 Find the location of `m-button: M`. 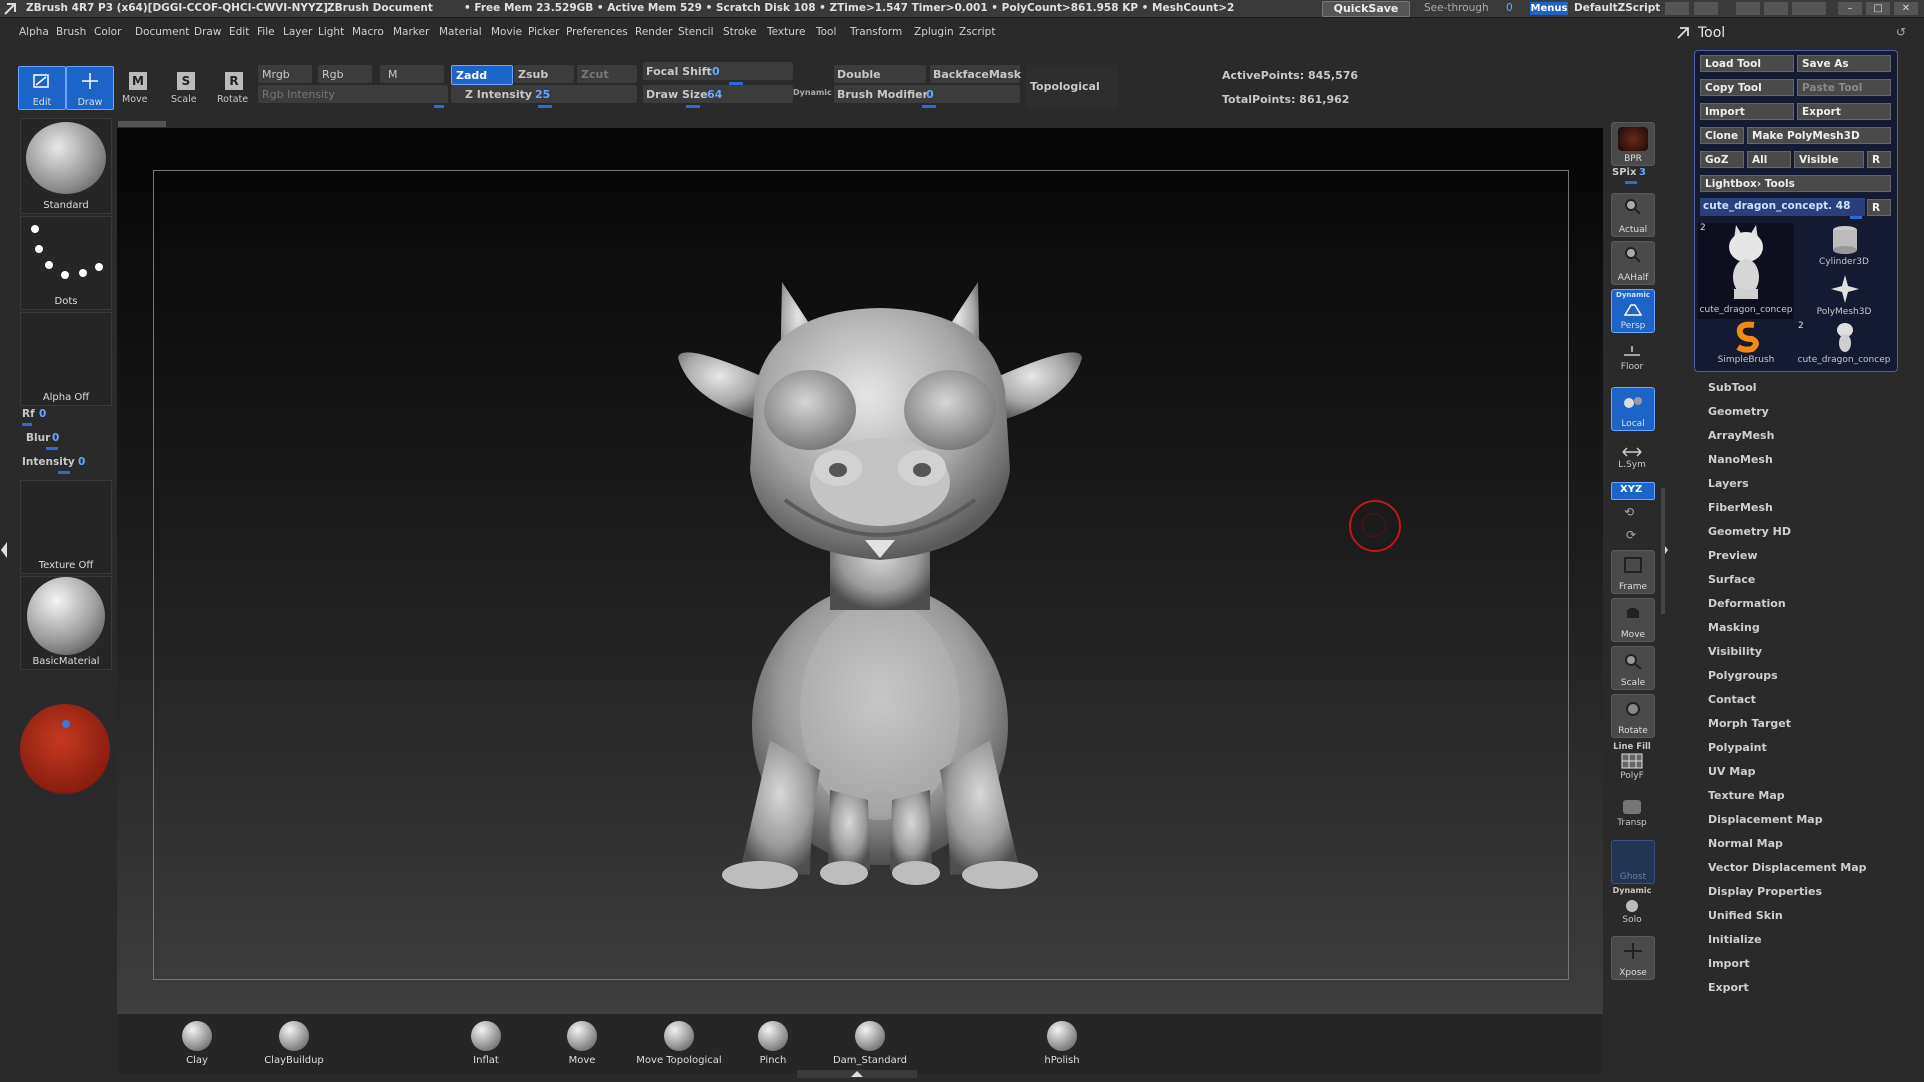

m-button: M is located at coordinates (412, 74).